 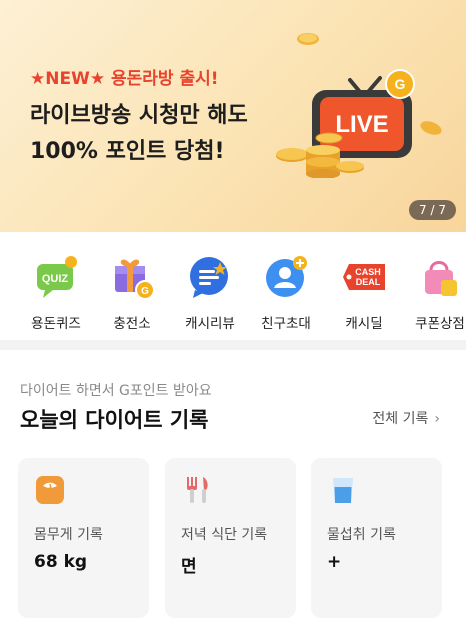 I want to click on menu-item-coupon-shop: 쿠폰상점, so click(x=433, y=293).